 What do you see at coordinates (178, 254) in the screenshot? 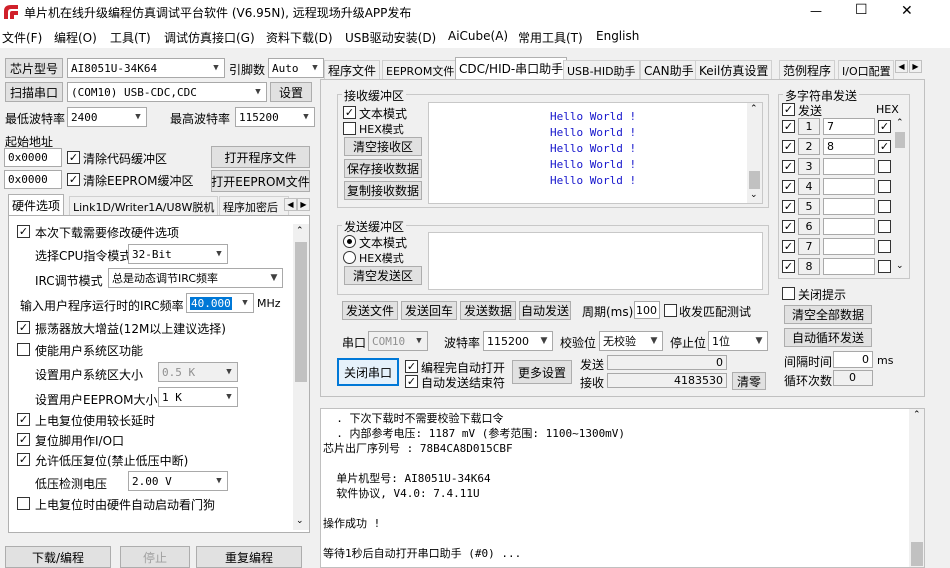
I see `cpu-mode-select: 32-Bit ▼` at bounding box center [178, 254].